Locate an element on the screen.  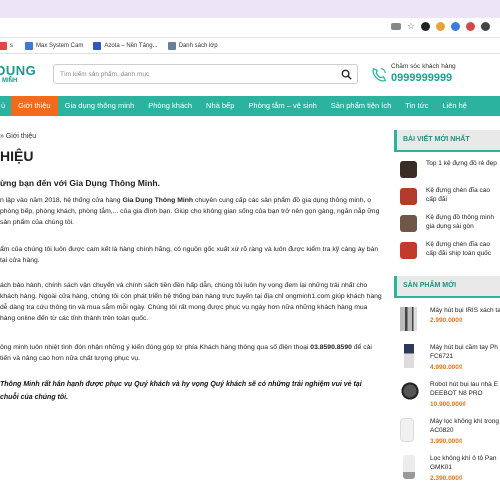
product-price: 2.990.000₫ is located at coordinates (446, 320).